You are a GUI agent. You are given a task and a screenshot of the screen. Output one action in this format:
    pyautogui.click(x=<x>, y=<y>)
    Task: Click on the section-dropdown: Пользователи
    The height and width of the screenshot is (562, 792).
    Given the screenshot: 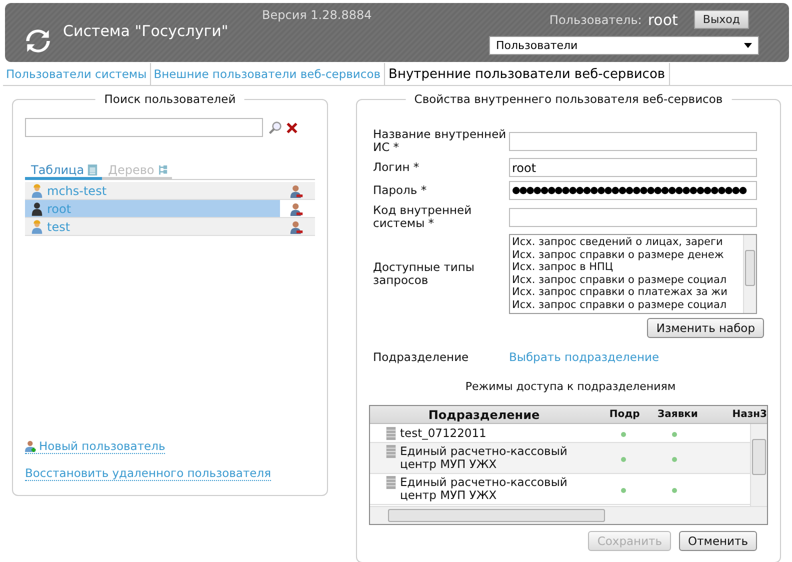 What is the action you would take?
    pyautogui.click(x=624, y=45)
    